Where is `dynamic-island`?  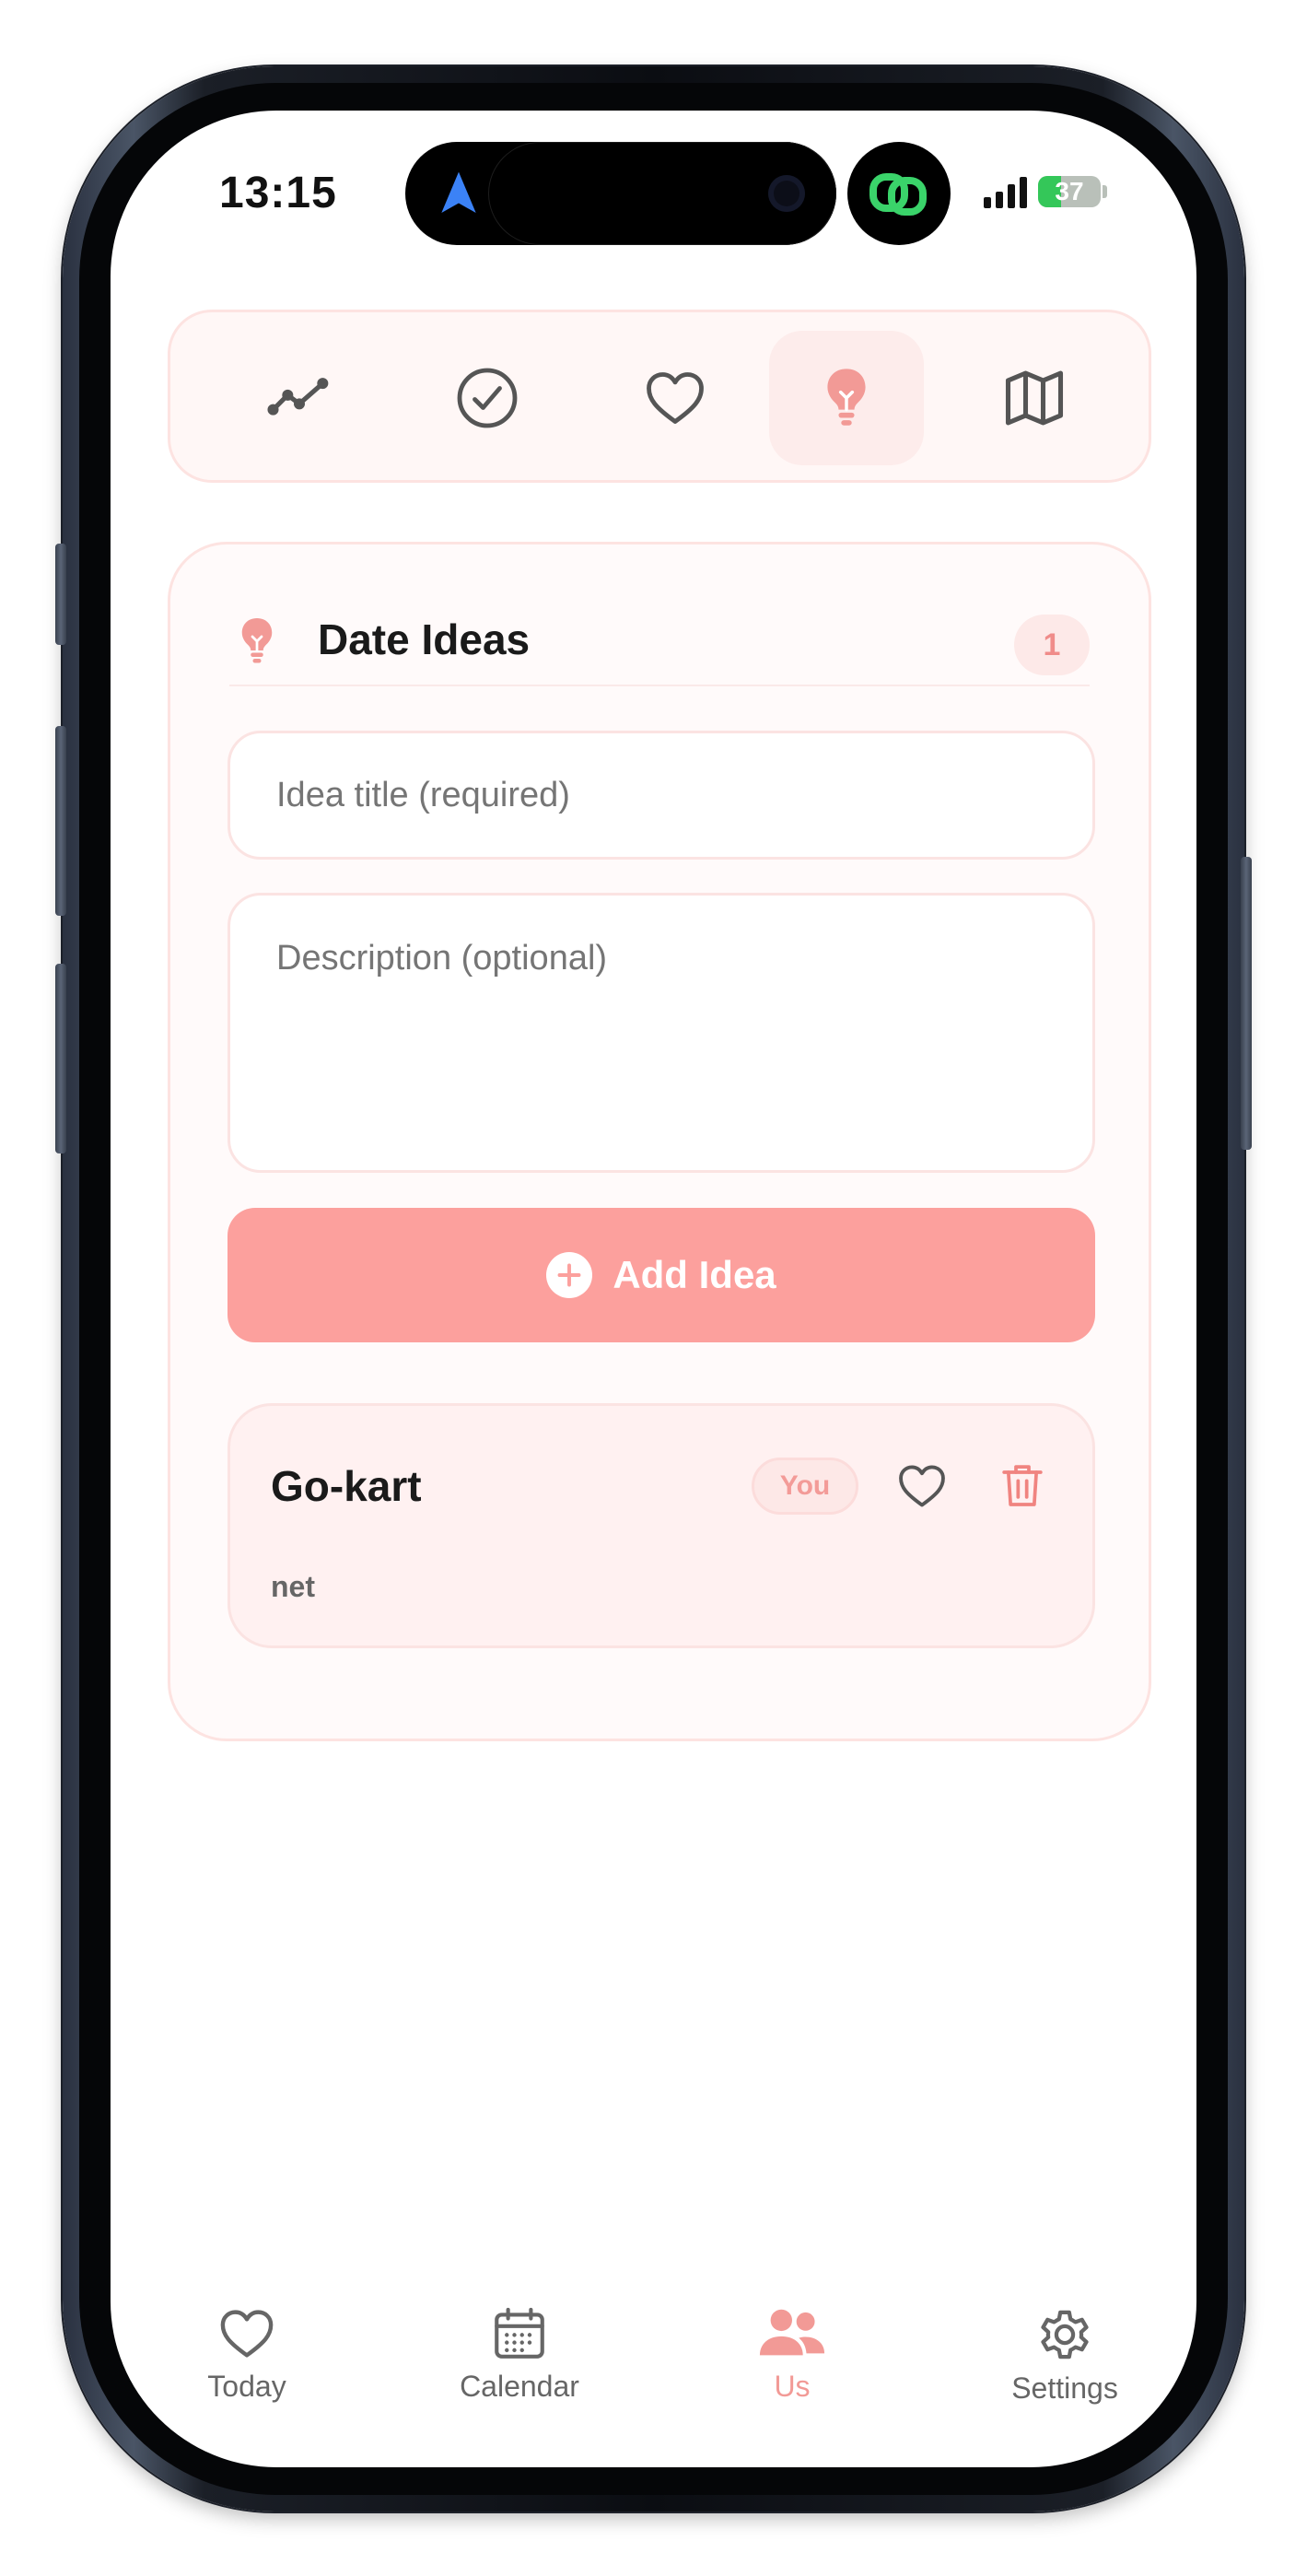
dynamic-island is located at coordinates (620, 193).